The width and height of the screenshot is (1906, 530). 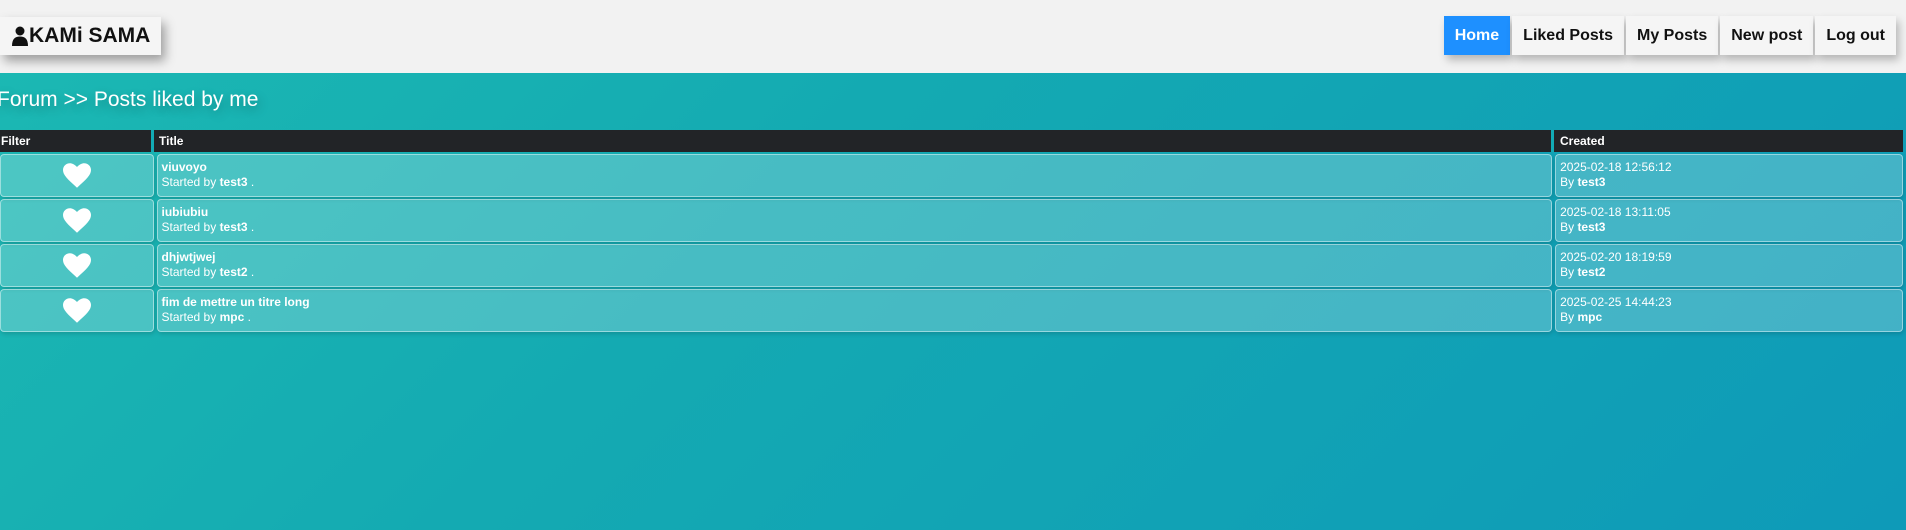 I want to click on post-created-cell: 2025-02-20 18:19:59 By test2, so click(x=1729, y=265).